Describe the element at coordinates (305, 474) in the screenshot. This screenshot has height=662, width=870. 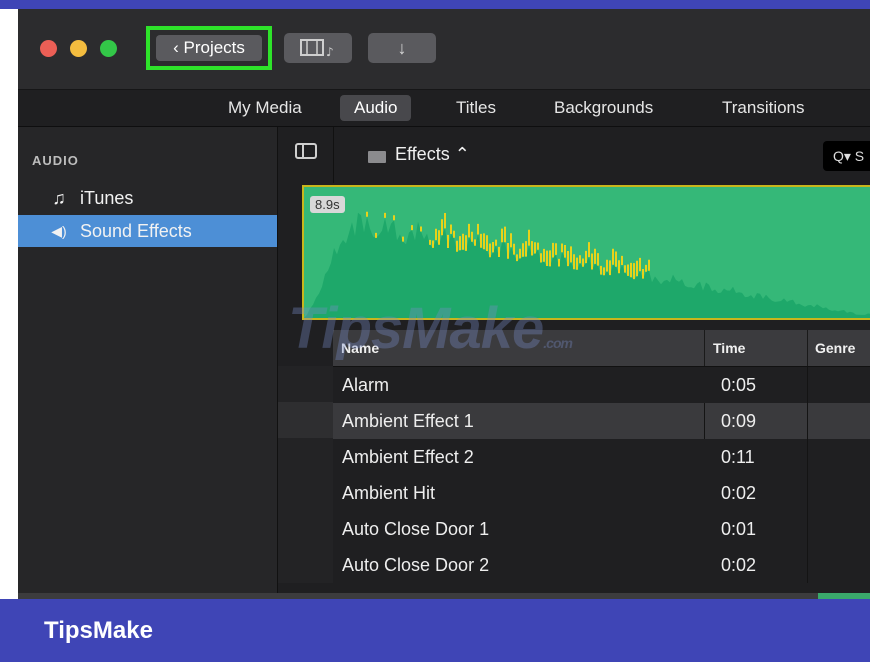
I see `row-gutter` at that location.